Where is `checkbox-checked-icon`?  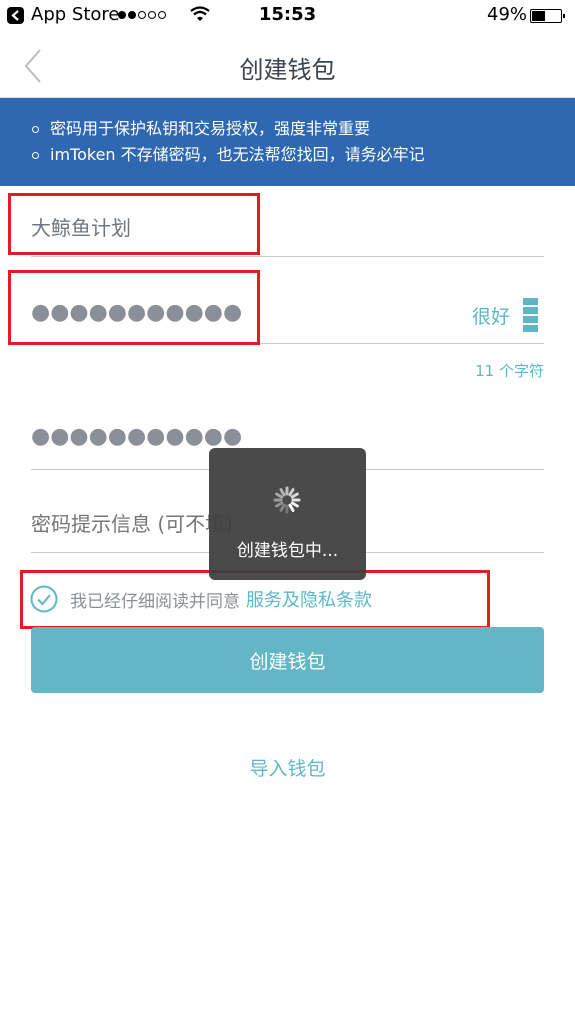
checkbox-checked-icon is located at coordinates (44, 599).